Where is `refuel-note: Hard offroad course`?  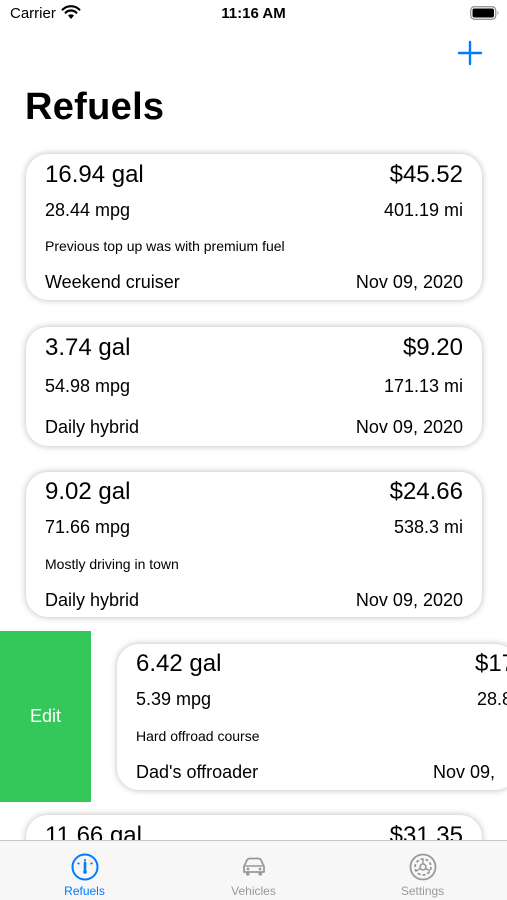
refuel-note: Hard offroad course is located at coordinates (198, 736).